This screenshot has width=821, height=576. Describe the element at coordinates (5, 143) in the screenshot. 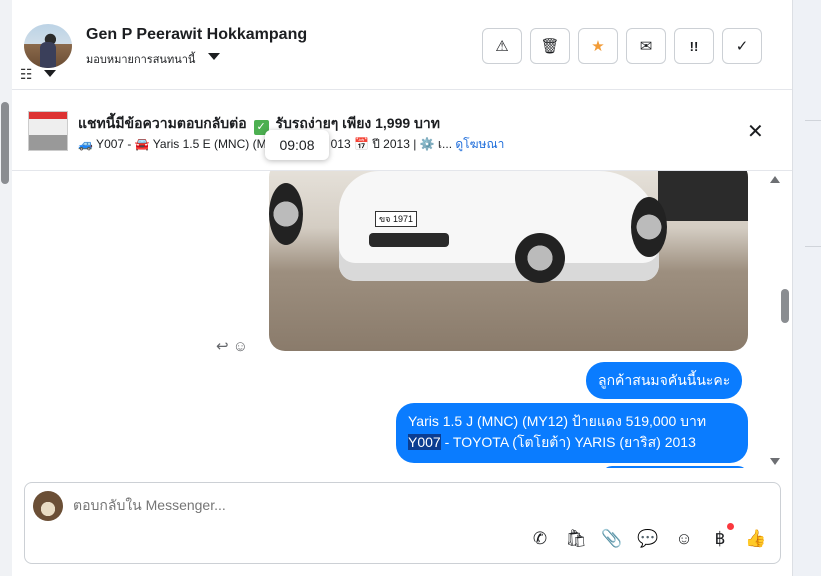

I see `left-scrollbar-thumb` at that location.